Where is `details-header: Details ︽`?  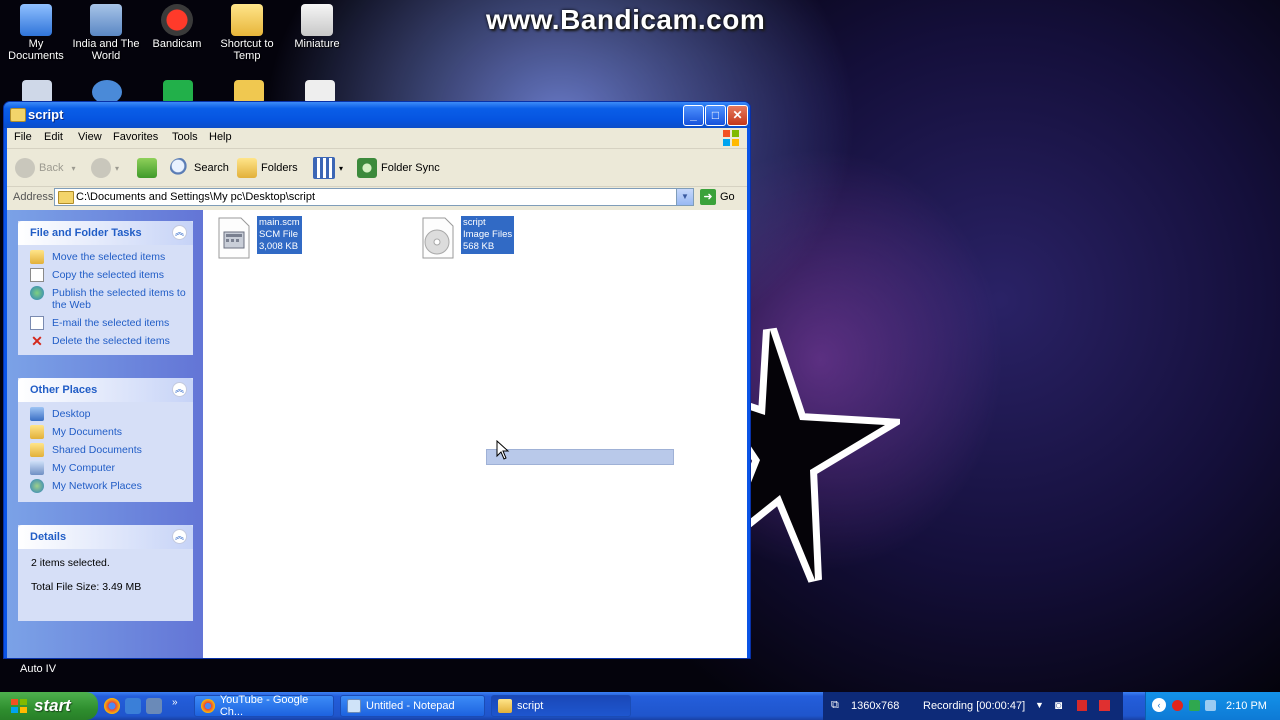 details-header: Details ︽ is located at coordinates (105, 537).